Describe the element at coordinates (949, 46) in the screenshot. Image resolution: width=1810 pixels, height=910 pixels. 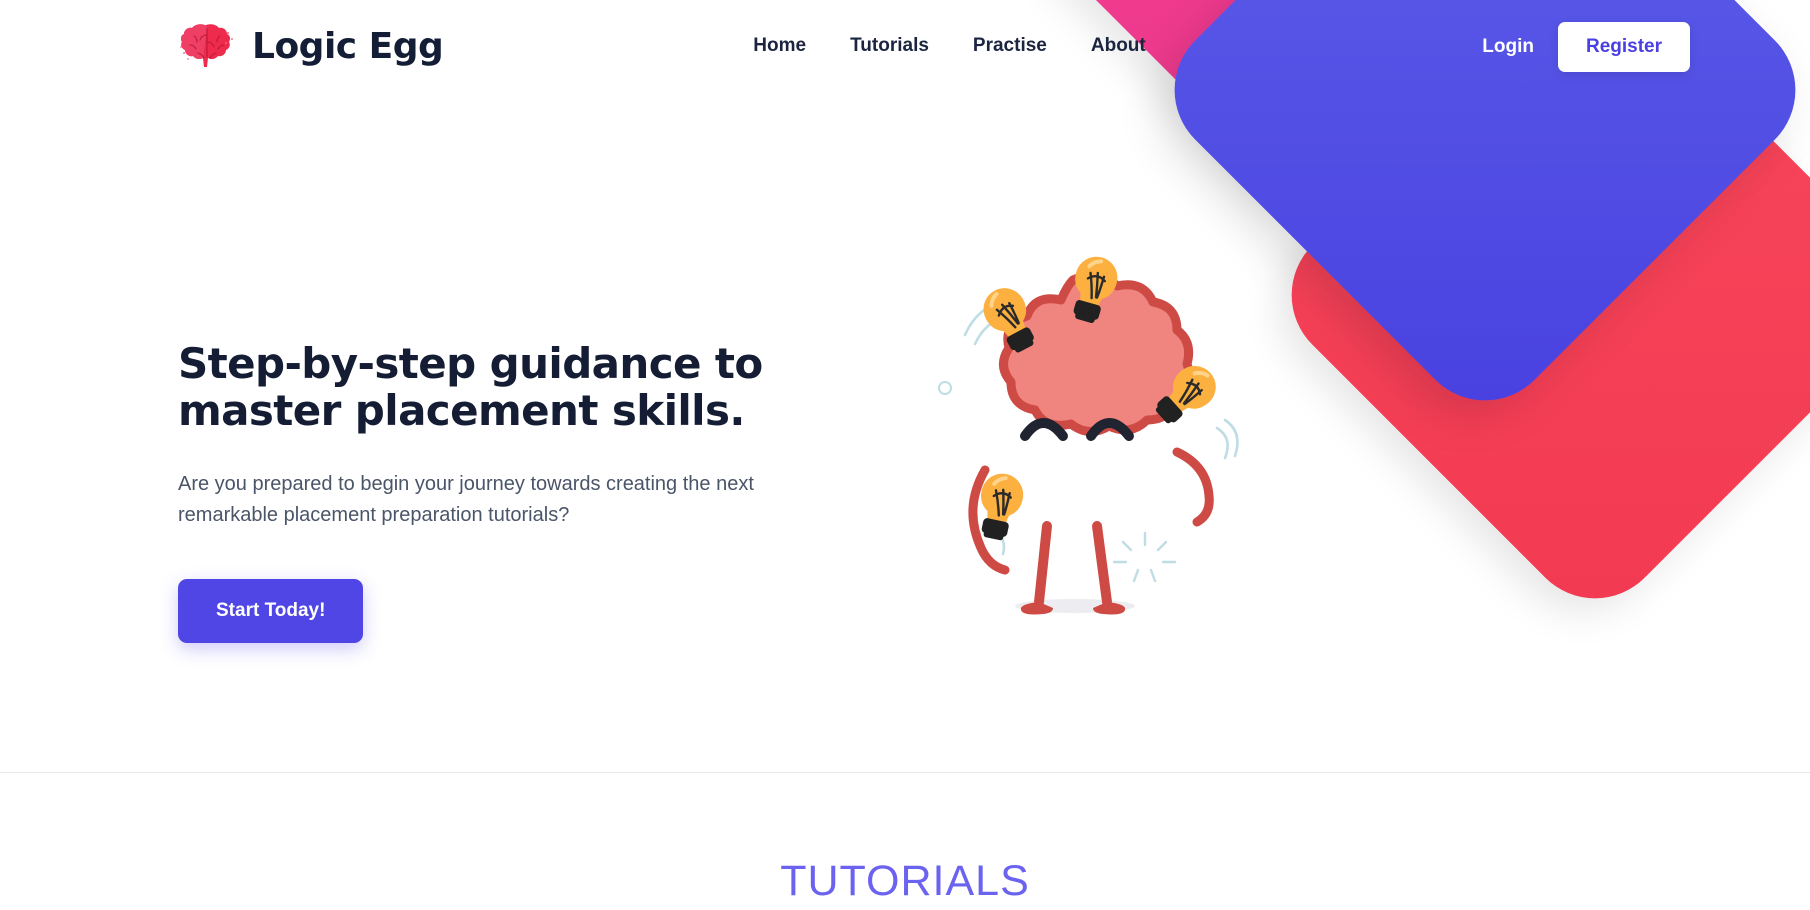
I see `main-nav: Home Tutorials Practise About` at that location.